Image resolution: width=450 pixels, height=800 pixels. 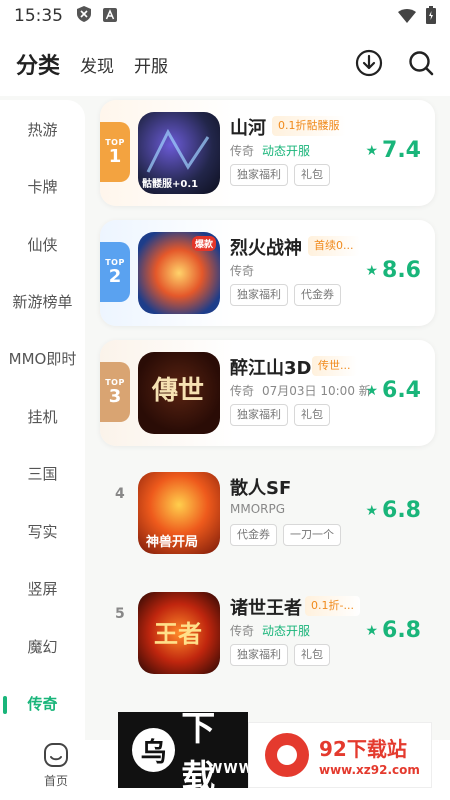 I want to click on rank-number: 5, so click(x=120, y=614).